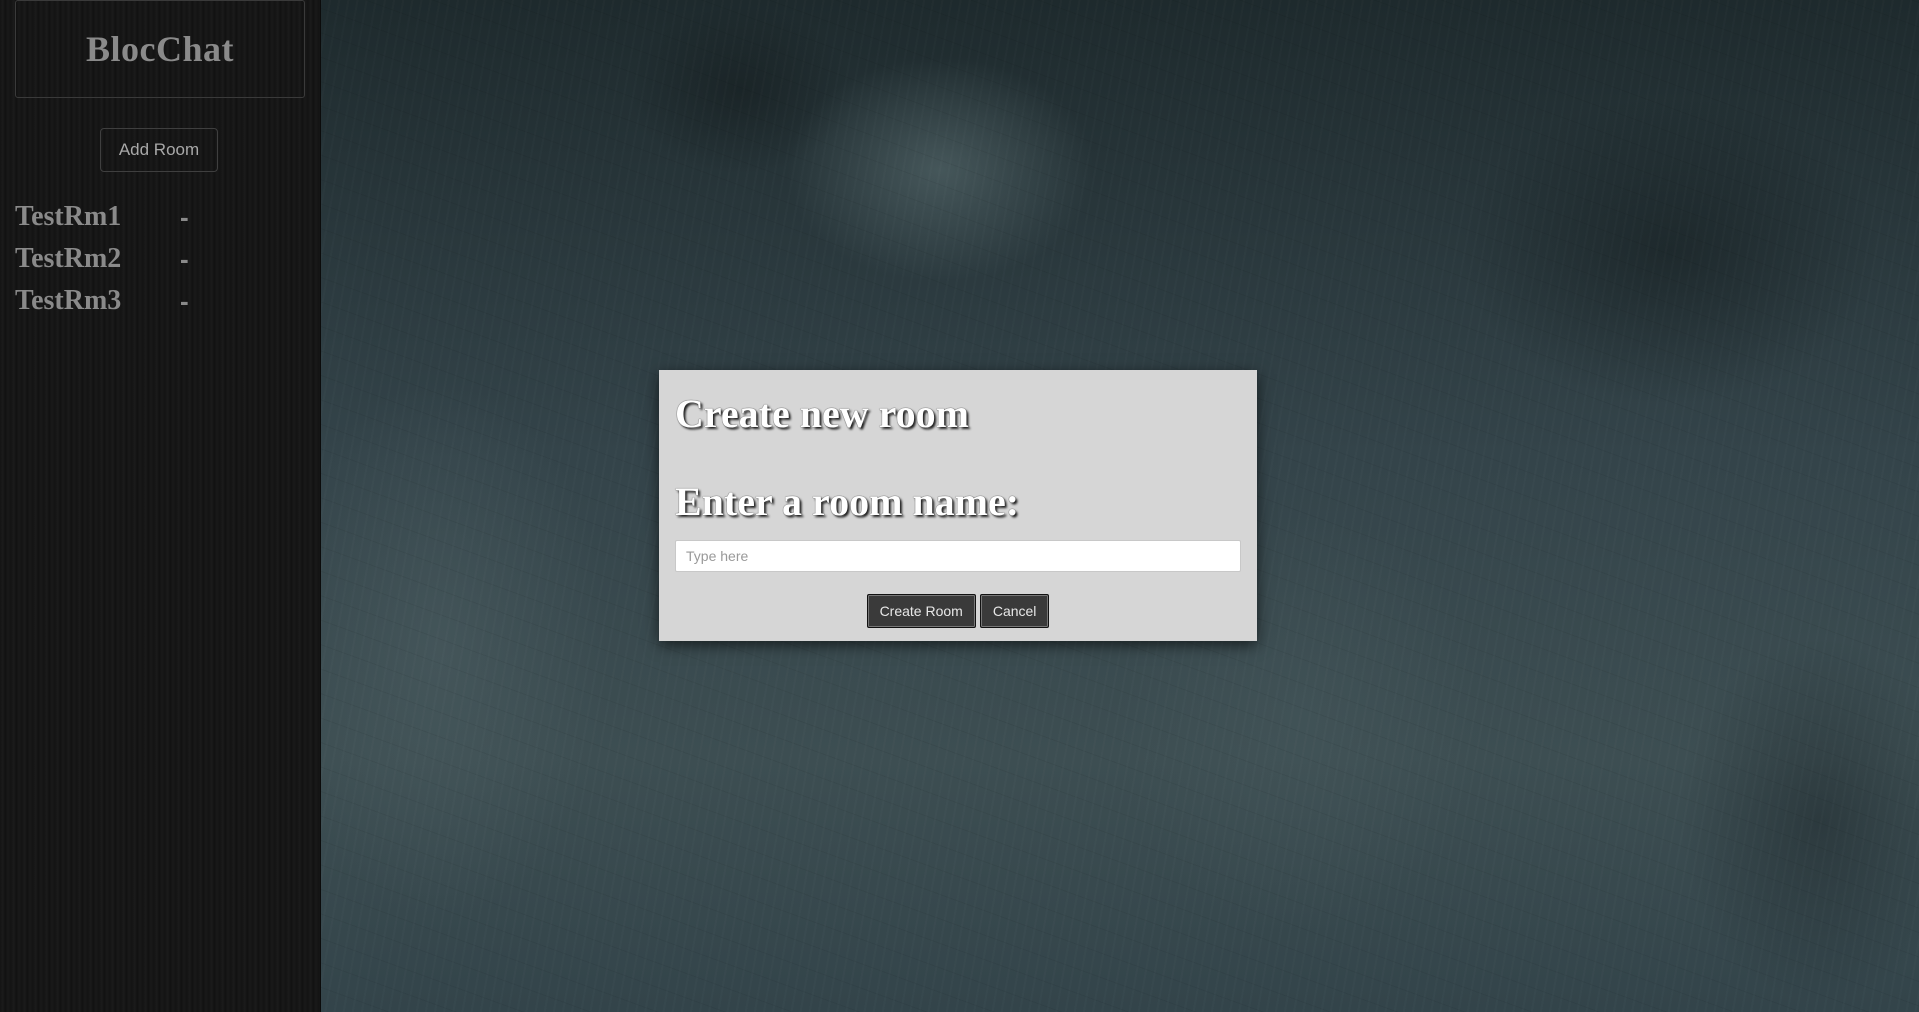 The image size is (1919, 1012). Describe the element at coordinates (90, 217) in the screenshot. I see `room-link: TestRm1` at that location.